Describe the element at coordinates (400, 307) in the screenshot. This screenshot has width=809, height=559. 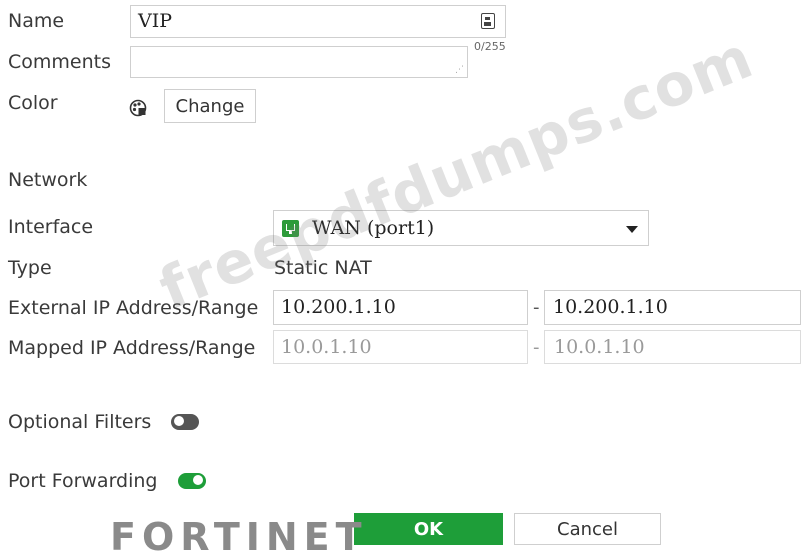
I see `external-ip-start-input: 10.200.1.10` at that location.